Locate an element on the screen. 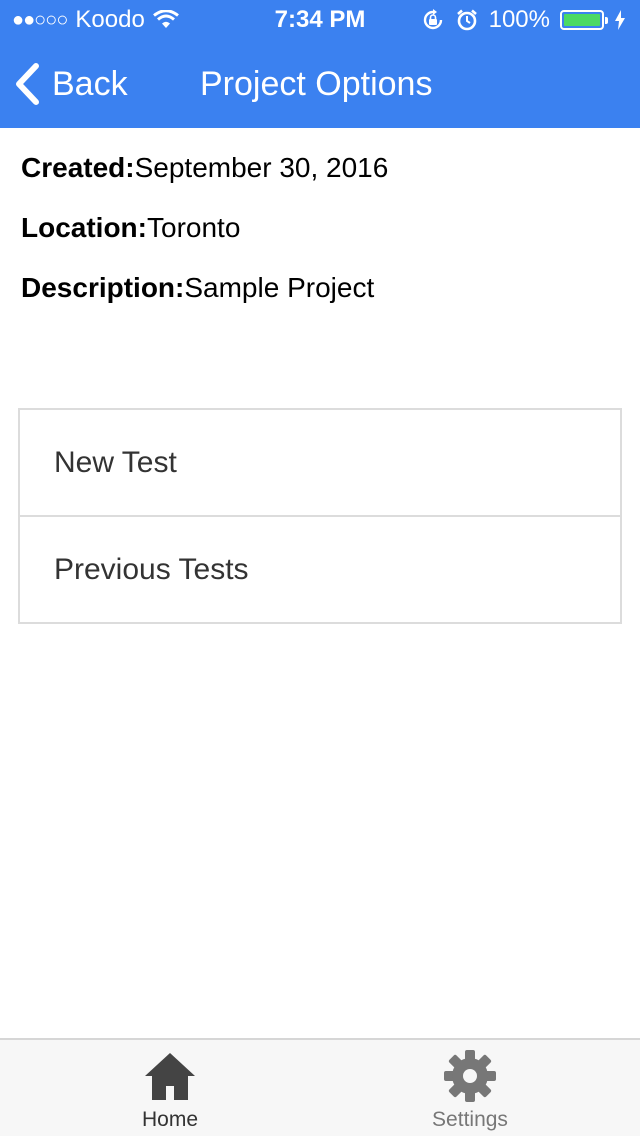 Image resolution: width=640 pixels, height=1136 pixels. location-row: Location:Toronto is located at coordinates (204, 236).